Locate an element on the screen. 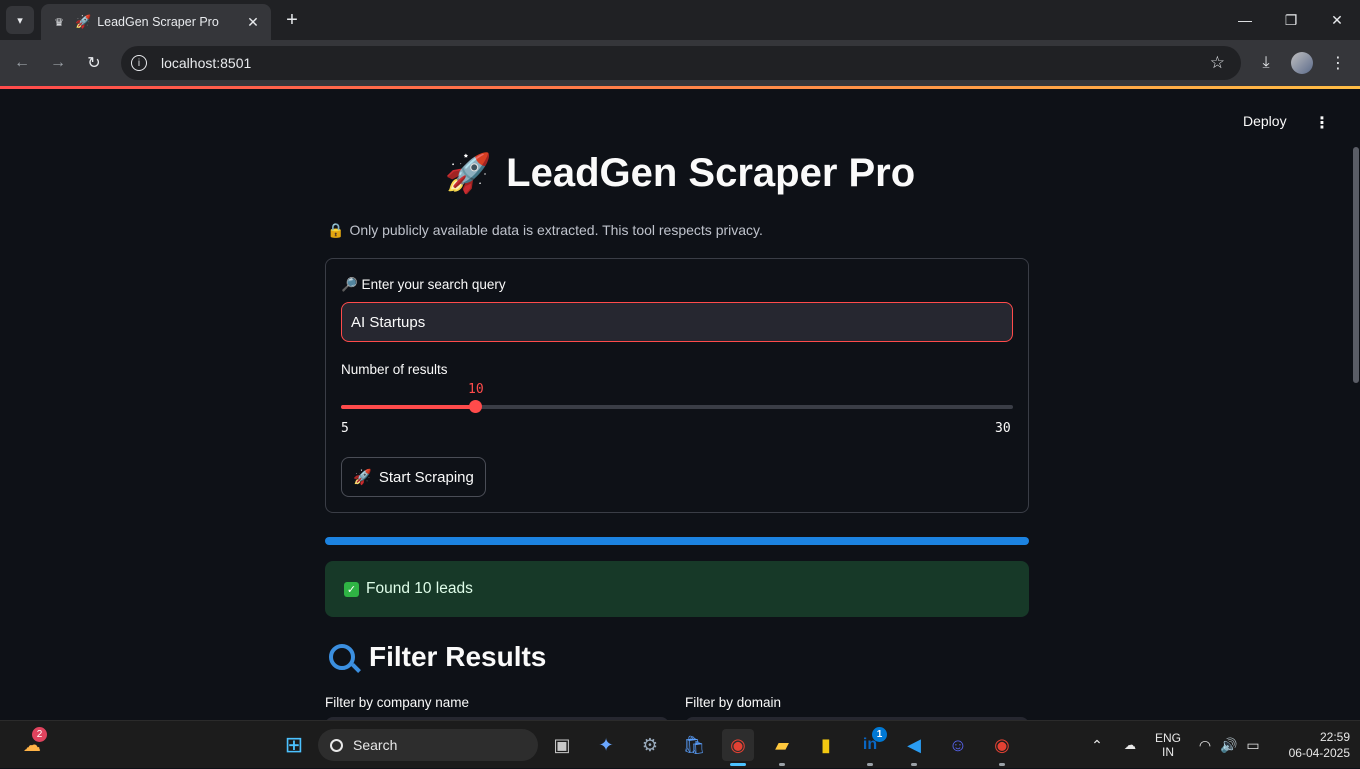 The image size is (1360, 769). vscode-icon: ◀ is located at coordinates (914, 747).